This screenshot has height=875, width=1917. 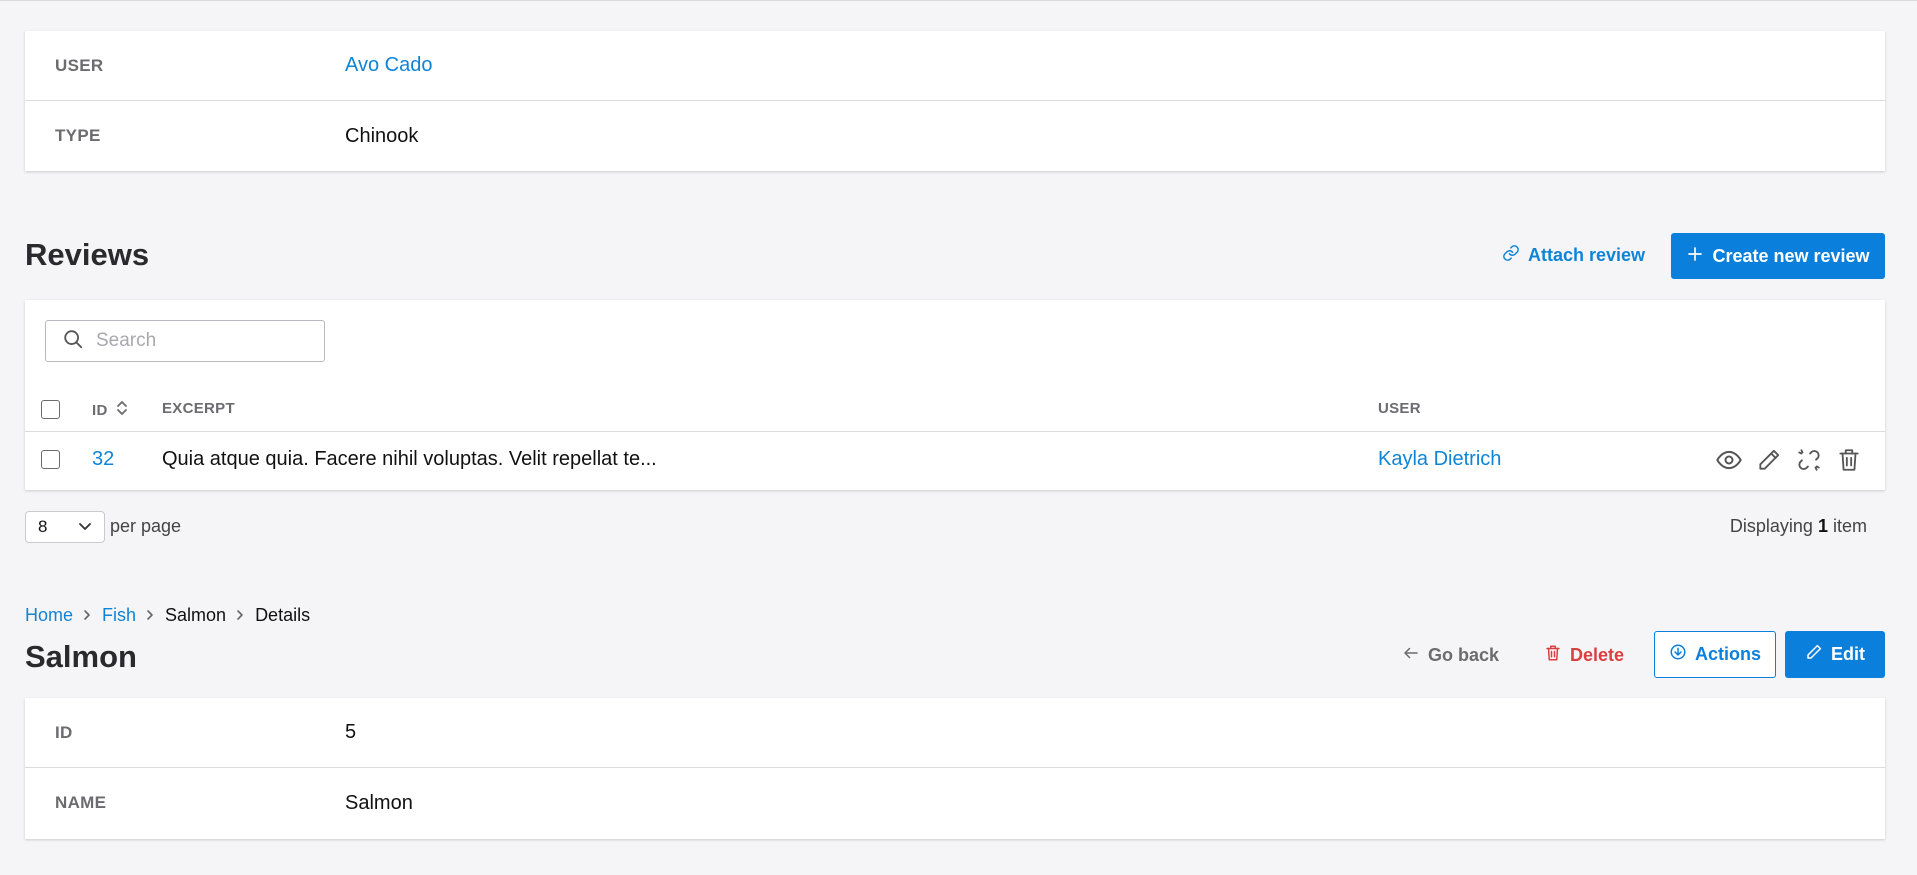 I want to click on detail-label: TYPE, so click(x=78, y=135).